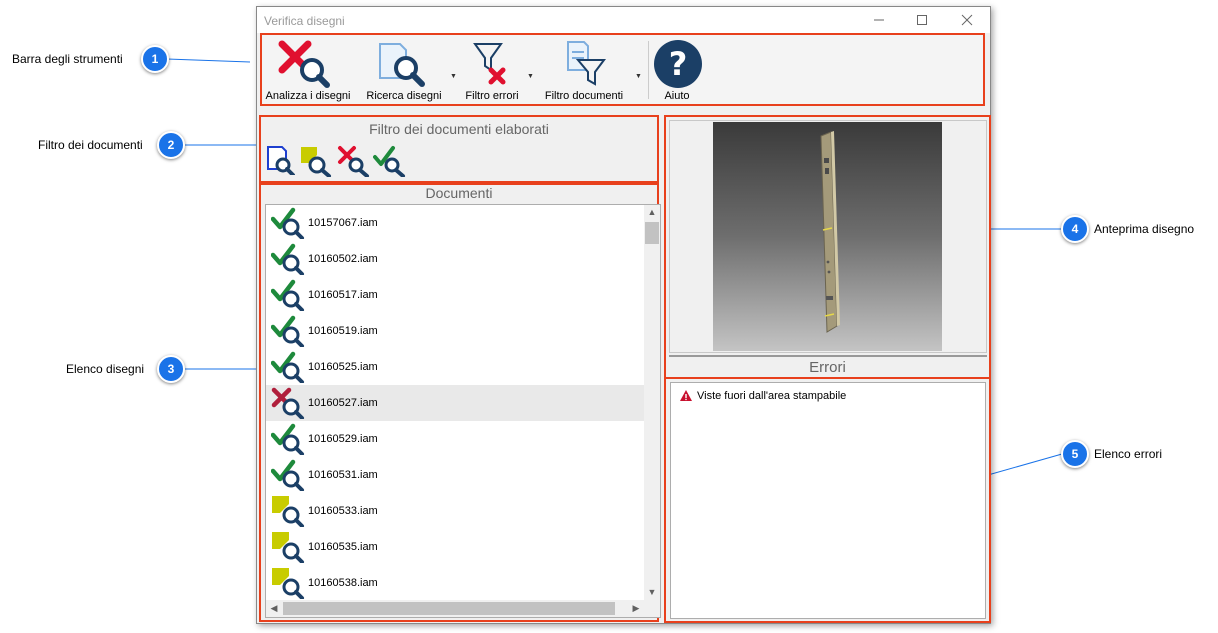  I want to click on preview-frame, so click(828, 236).